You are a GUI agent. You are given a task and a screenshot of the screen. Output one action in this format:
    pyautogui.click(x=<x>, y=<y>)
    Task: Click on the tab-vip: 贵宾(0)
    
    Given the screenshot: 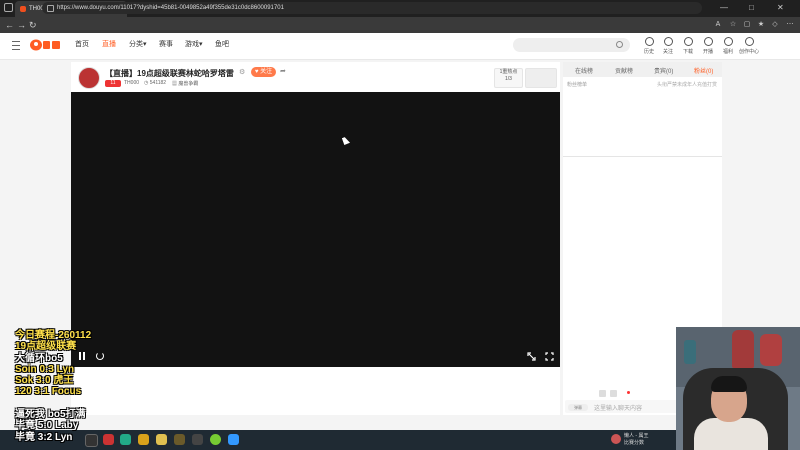 What is the action you would take?
    pyautogui.click(x=663, y=70)
    